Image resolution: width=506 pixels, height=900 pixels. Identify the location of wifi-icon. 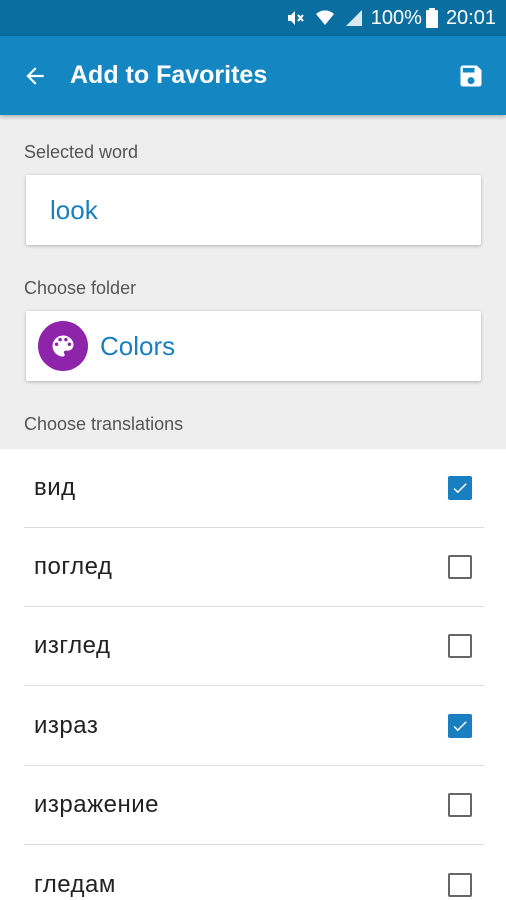
(325, 18).